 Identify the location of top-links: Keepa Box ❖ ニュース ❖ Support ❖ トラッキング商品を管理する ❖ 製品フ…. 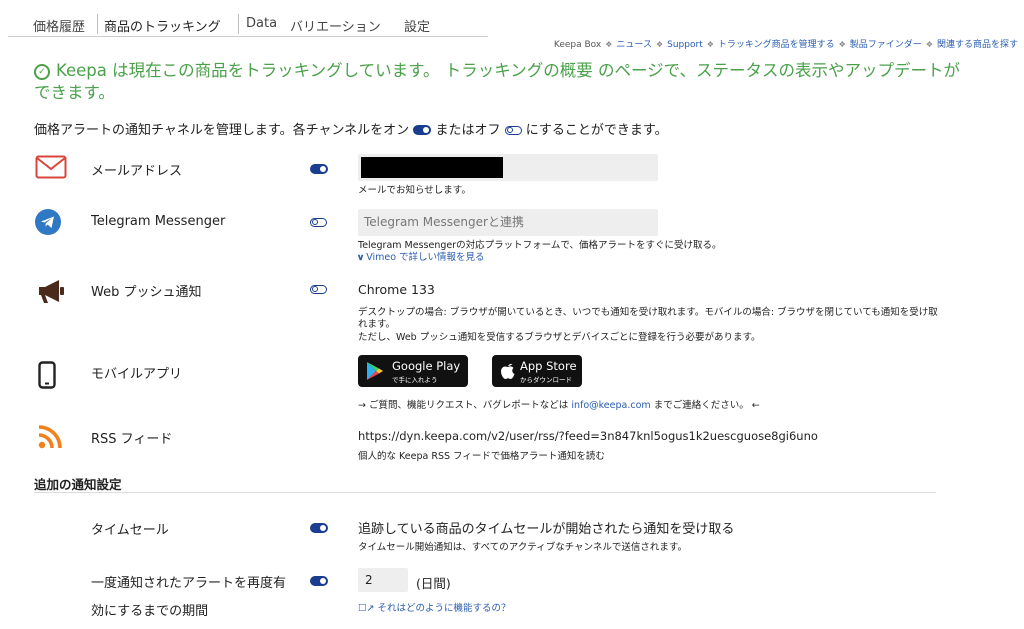
(785, 45).